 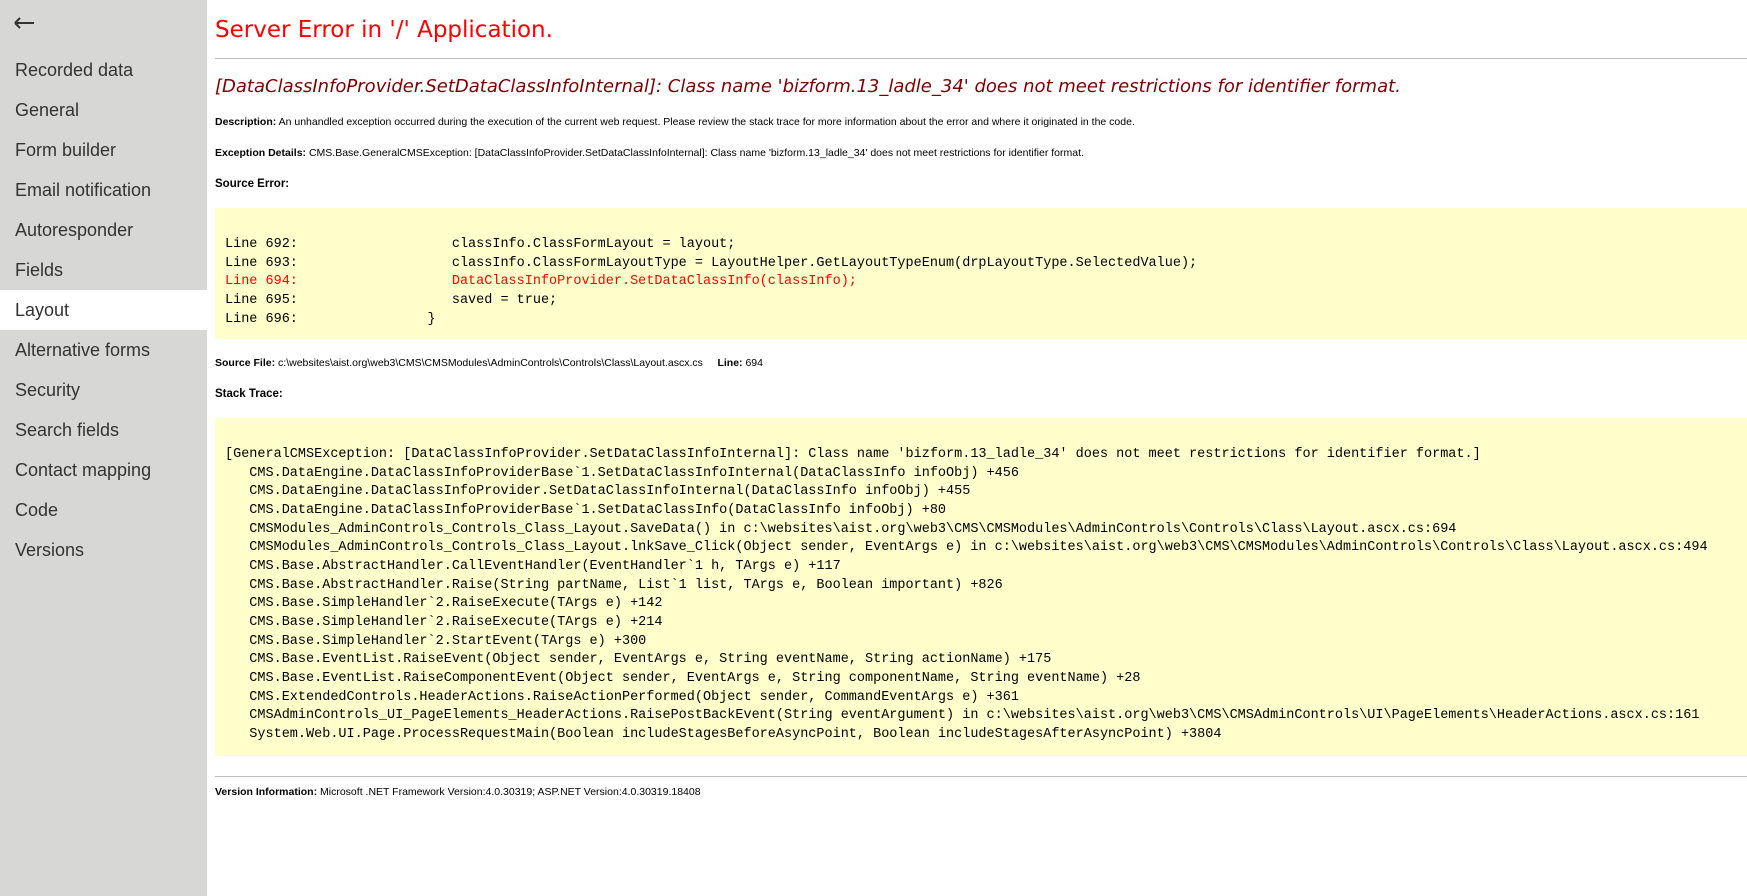 I want to click on source-line: Line 695: saved = true;, so click(x=391, y=300).